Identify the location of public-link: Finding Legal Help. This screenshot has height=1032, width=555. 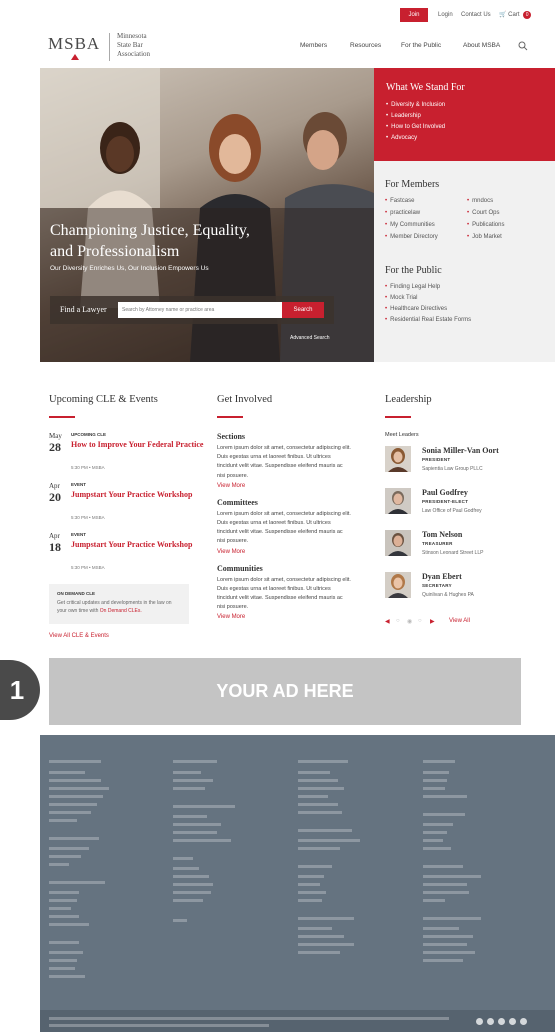
(464, 287).